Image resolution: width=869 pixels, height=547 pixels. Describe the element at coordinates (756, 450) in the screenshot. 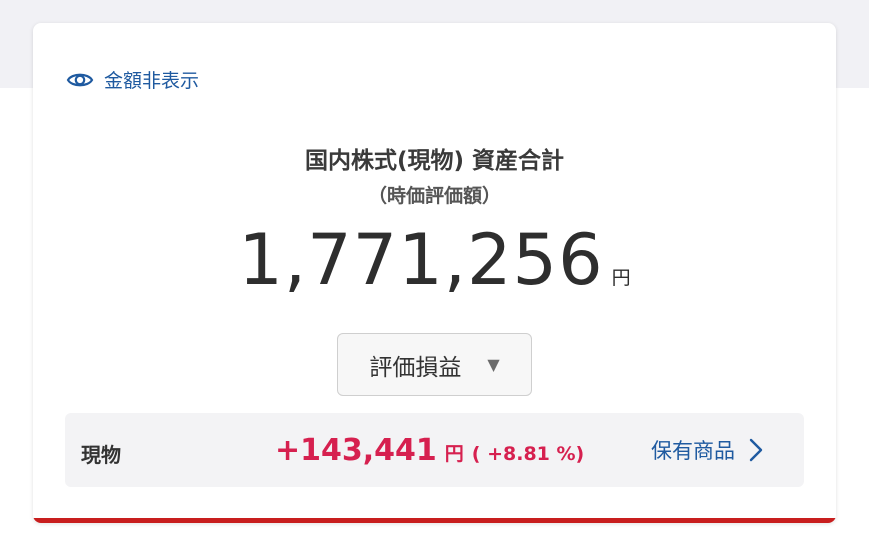

I see `chevron-right-icon` at that location.